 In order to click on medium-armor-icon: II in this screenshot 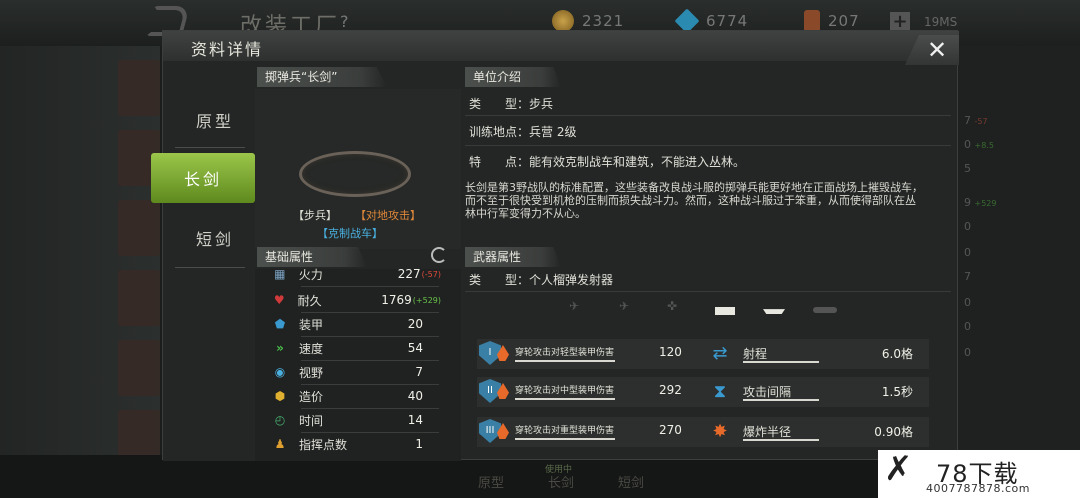, I will do `click(490, 391)`.